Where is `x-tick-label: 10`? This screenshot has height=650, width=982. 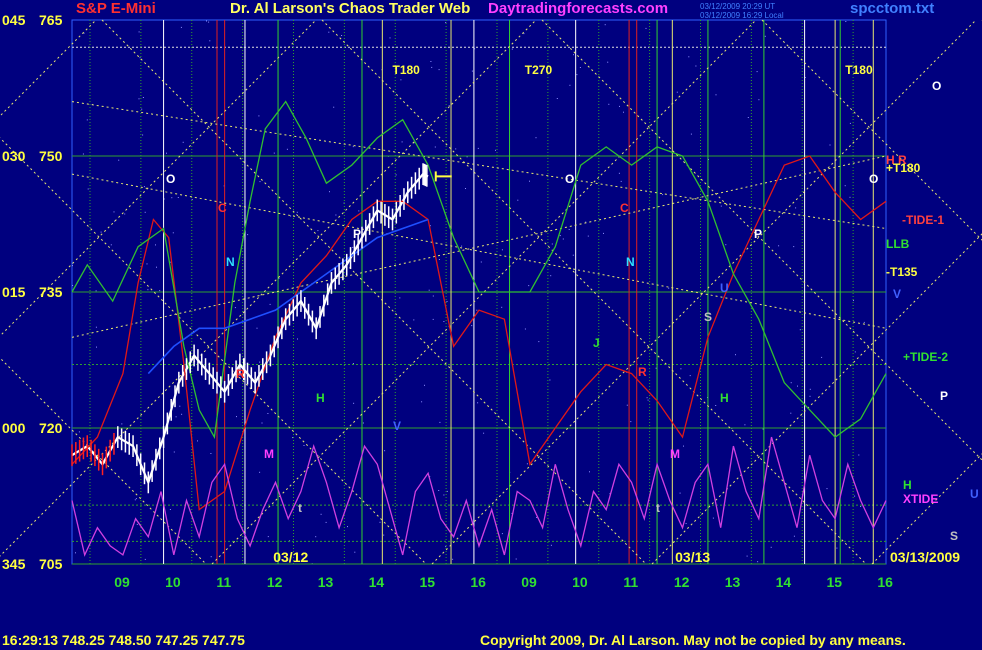
x-tick-label: 10 is located at coordinates (580, 582).